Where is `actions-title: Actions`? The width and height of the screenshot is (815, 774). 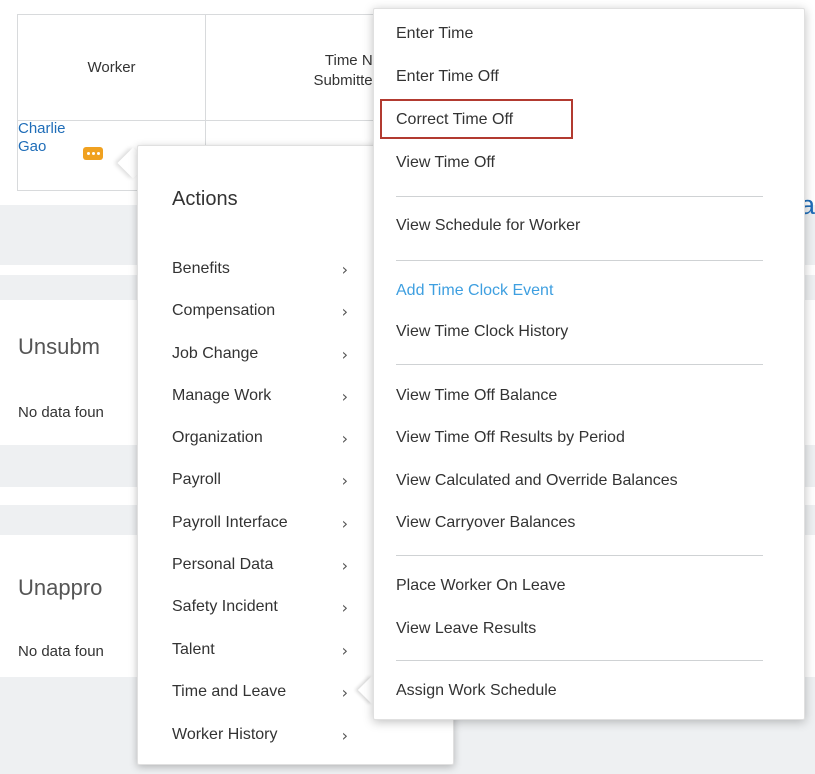
actions-title: Actions is located at coordinates (205, 199).